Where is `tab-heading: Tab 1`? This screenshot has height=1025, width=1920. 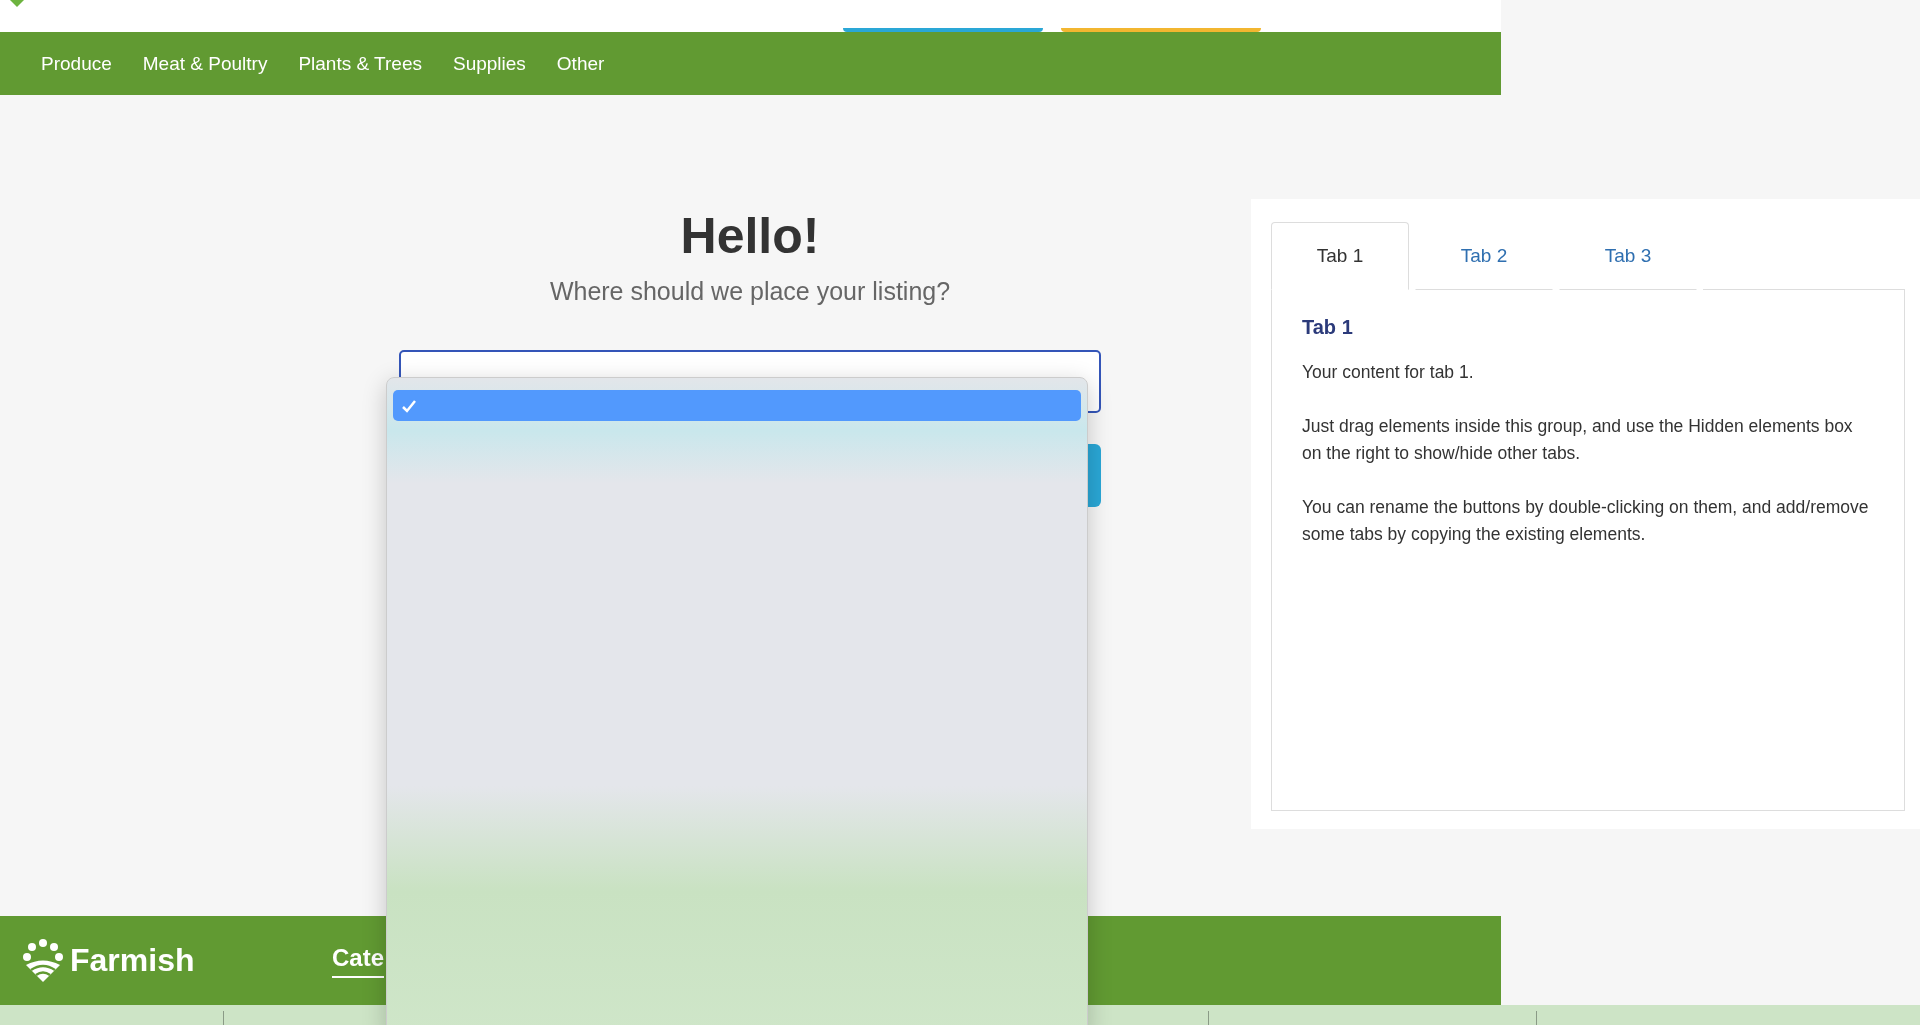 tab-heading: Tab 1 is located at coordinates (1328, 327).